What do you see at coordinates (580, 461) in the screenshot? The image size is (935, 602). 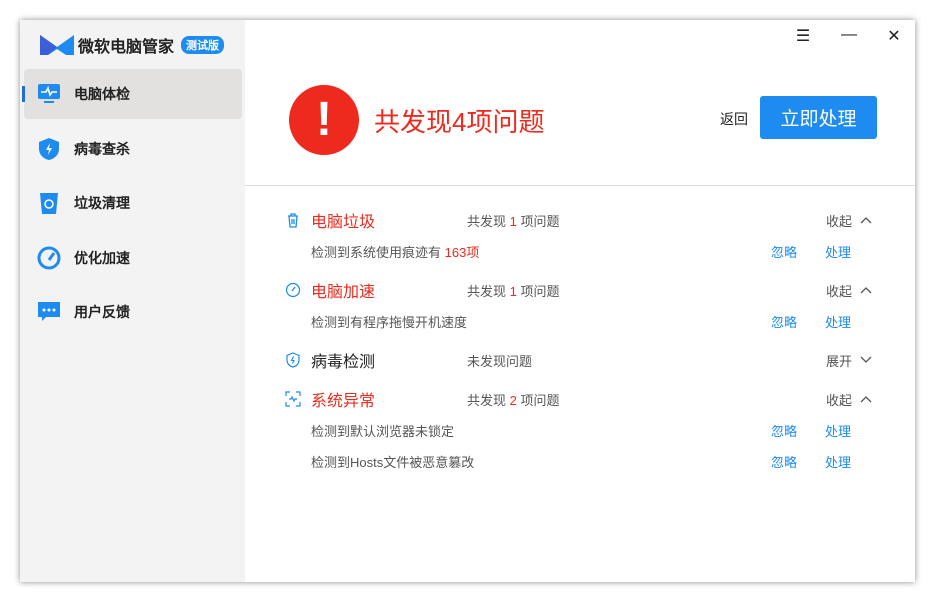 I see `issue-row: 检测到Hosts文件被恶意篡改 忽略 处理` at bounding box center [580, 461].